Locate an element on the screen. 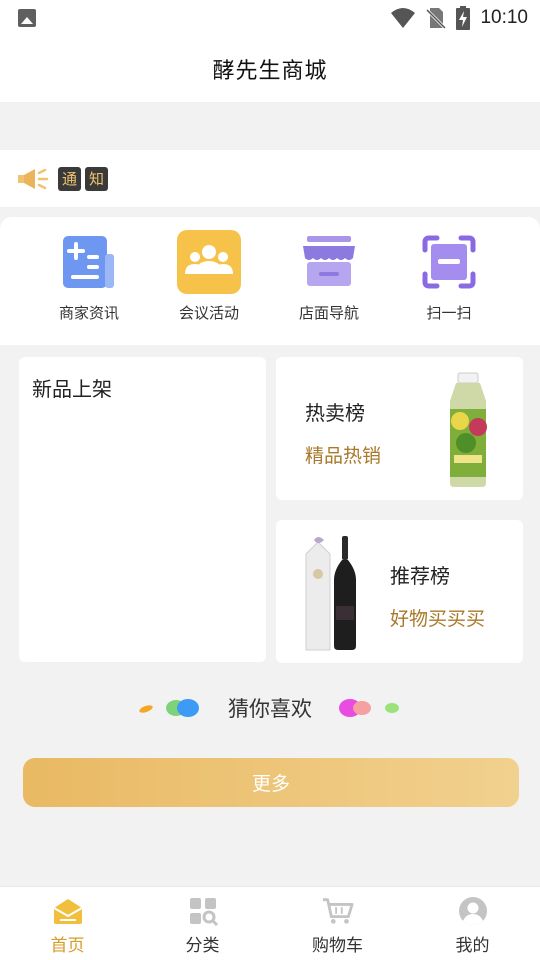 The width and height of the screenshot is (540, 960). tab-label: 购物车 is located at coordinates (337, 946).